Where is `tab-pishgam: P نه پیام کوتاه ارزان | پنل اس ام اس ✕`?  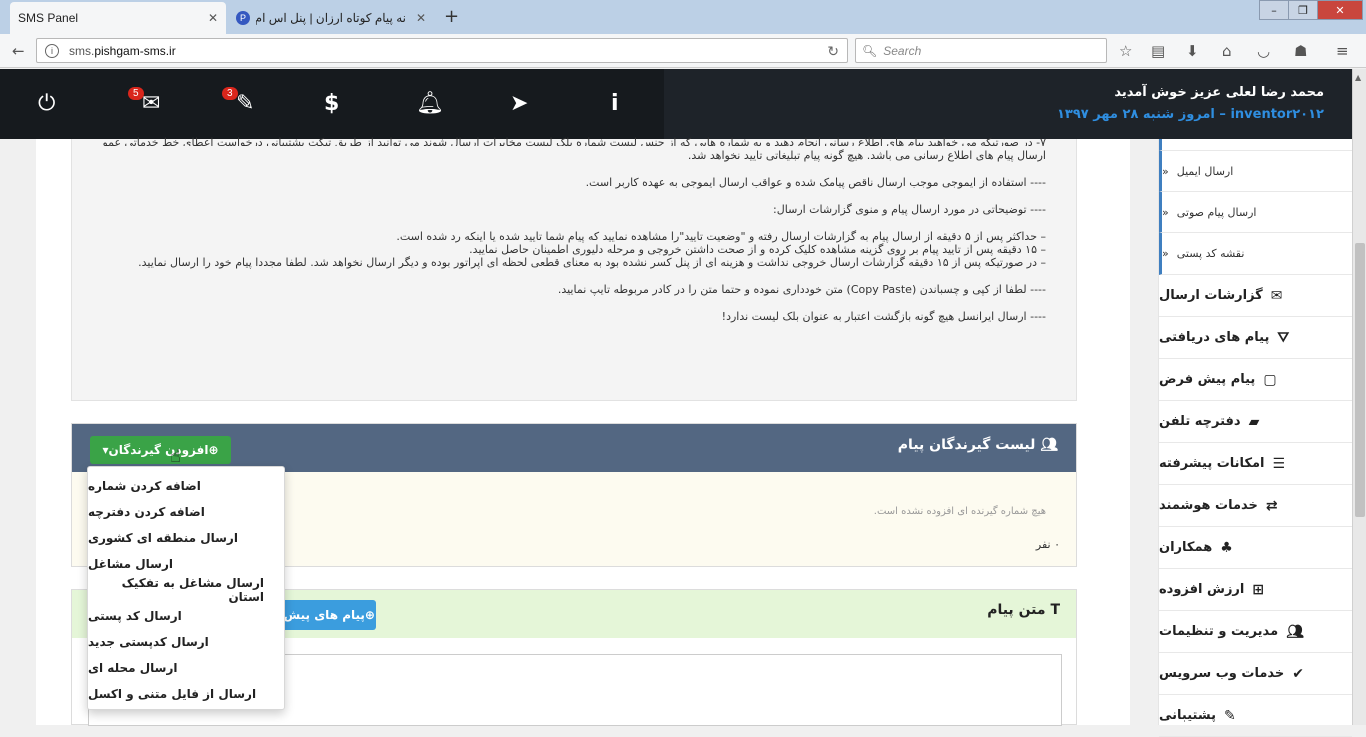
tab-pishgam: P نه پیام کوتاه ارزان | پنل اس ام اس ✕ is located at coordinates (331, 18).